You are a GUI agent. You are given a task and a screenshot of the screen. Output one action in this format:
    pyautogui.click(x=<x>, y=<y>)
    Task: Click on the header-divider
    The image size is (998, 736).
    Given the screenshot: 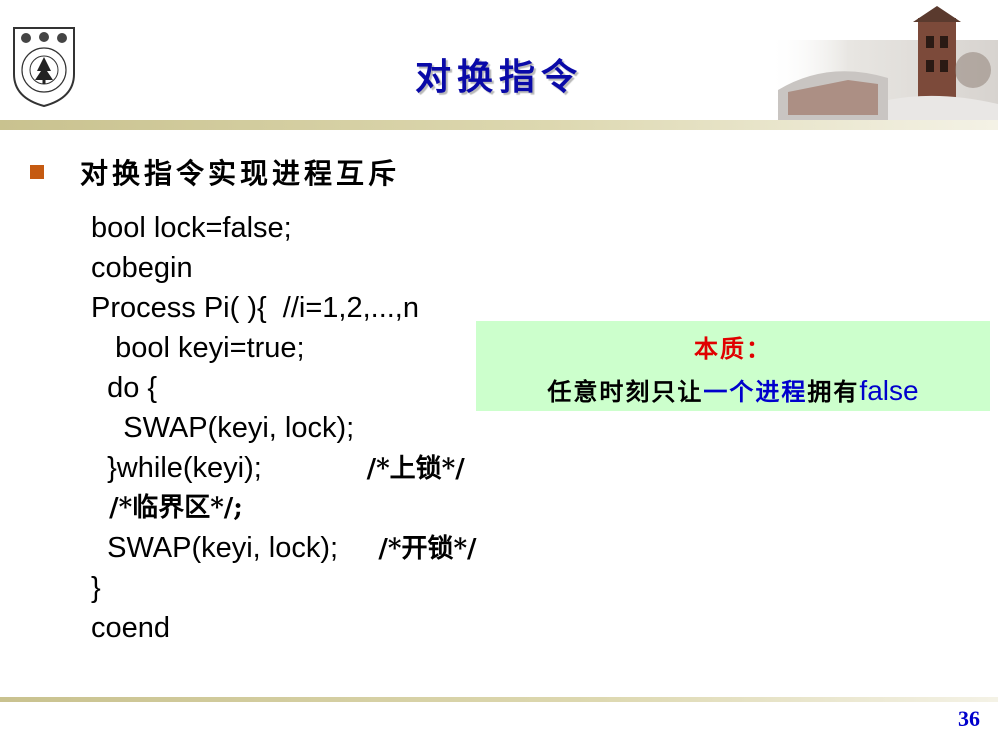 What is the action you would take?
    pyautogui.click(x=499, y=125)
    